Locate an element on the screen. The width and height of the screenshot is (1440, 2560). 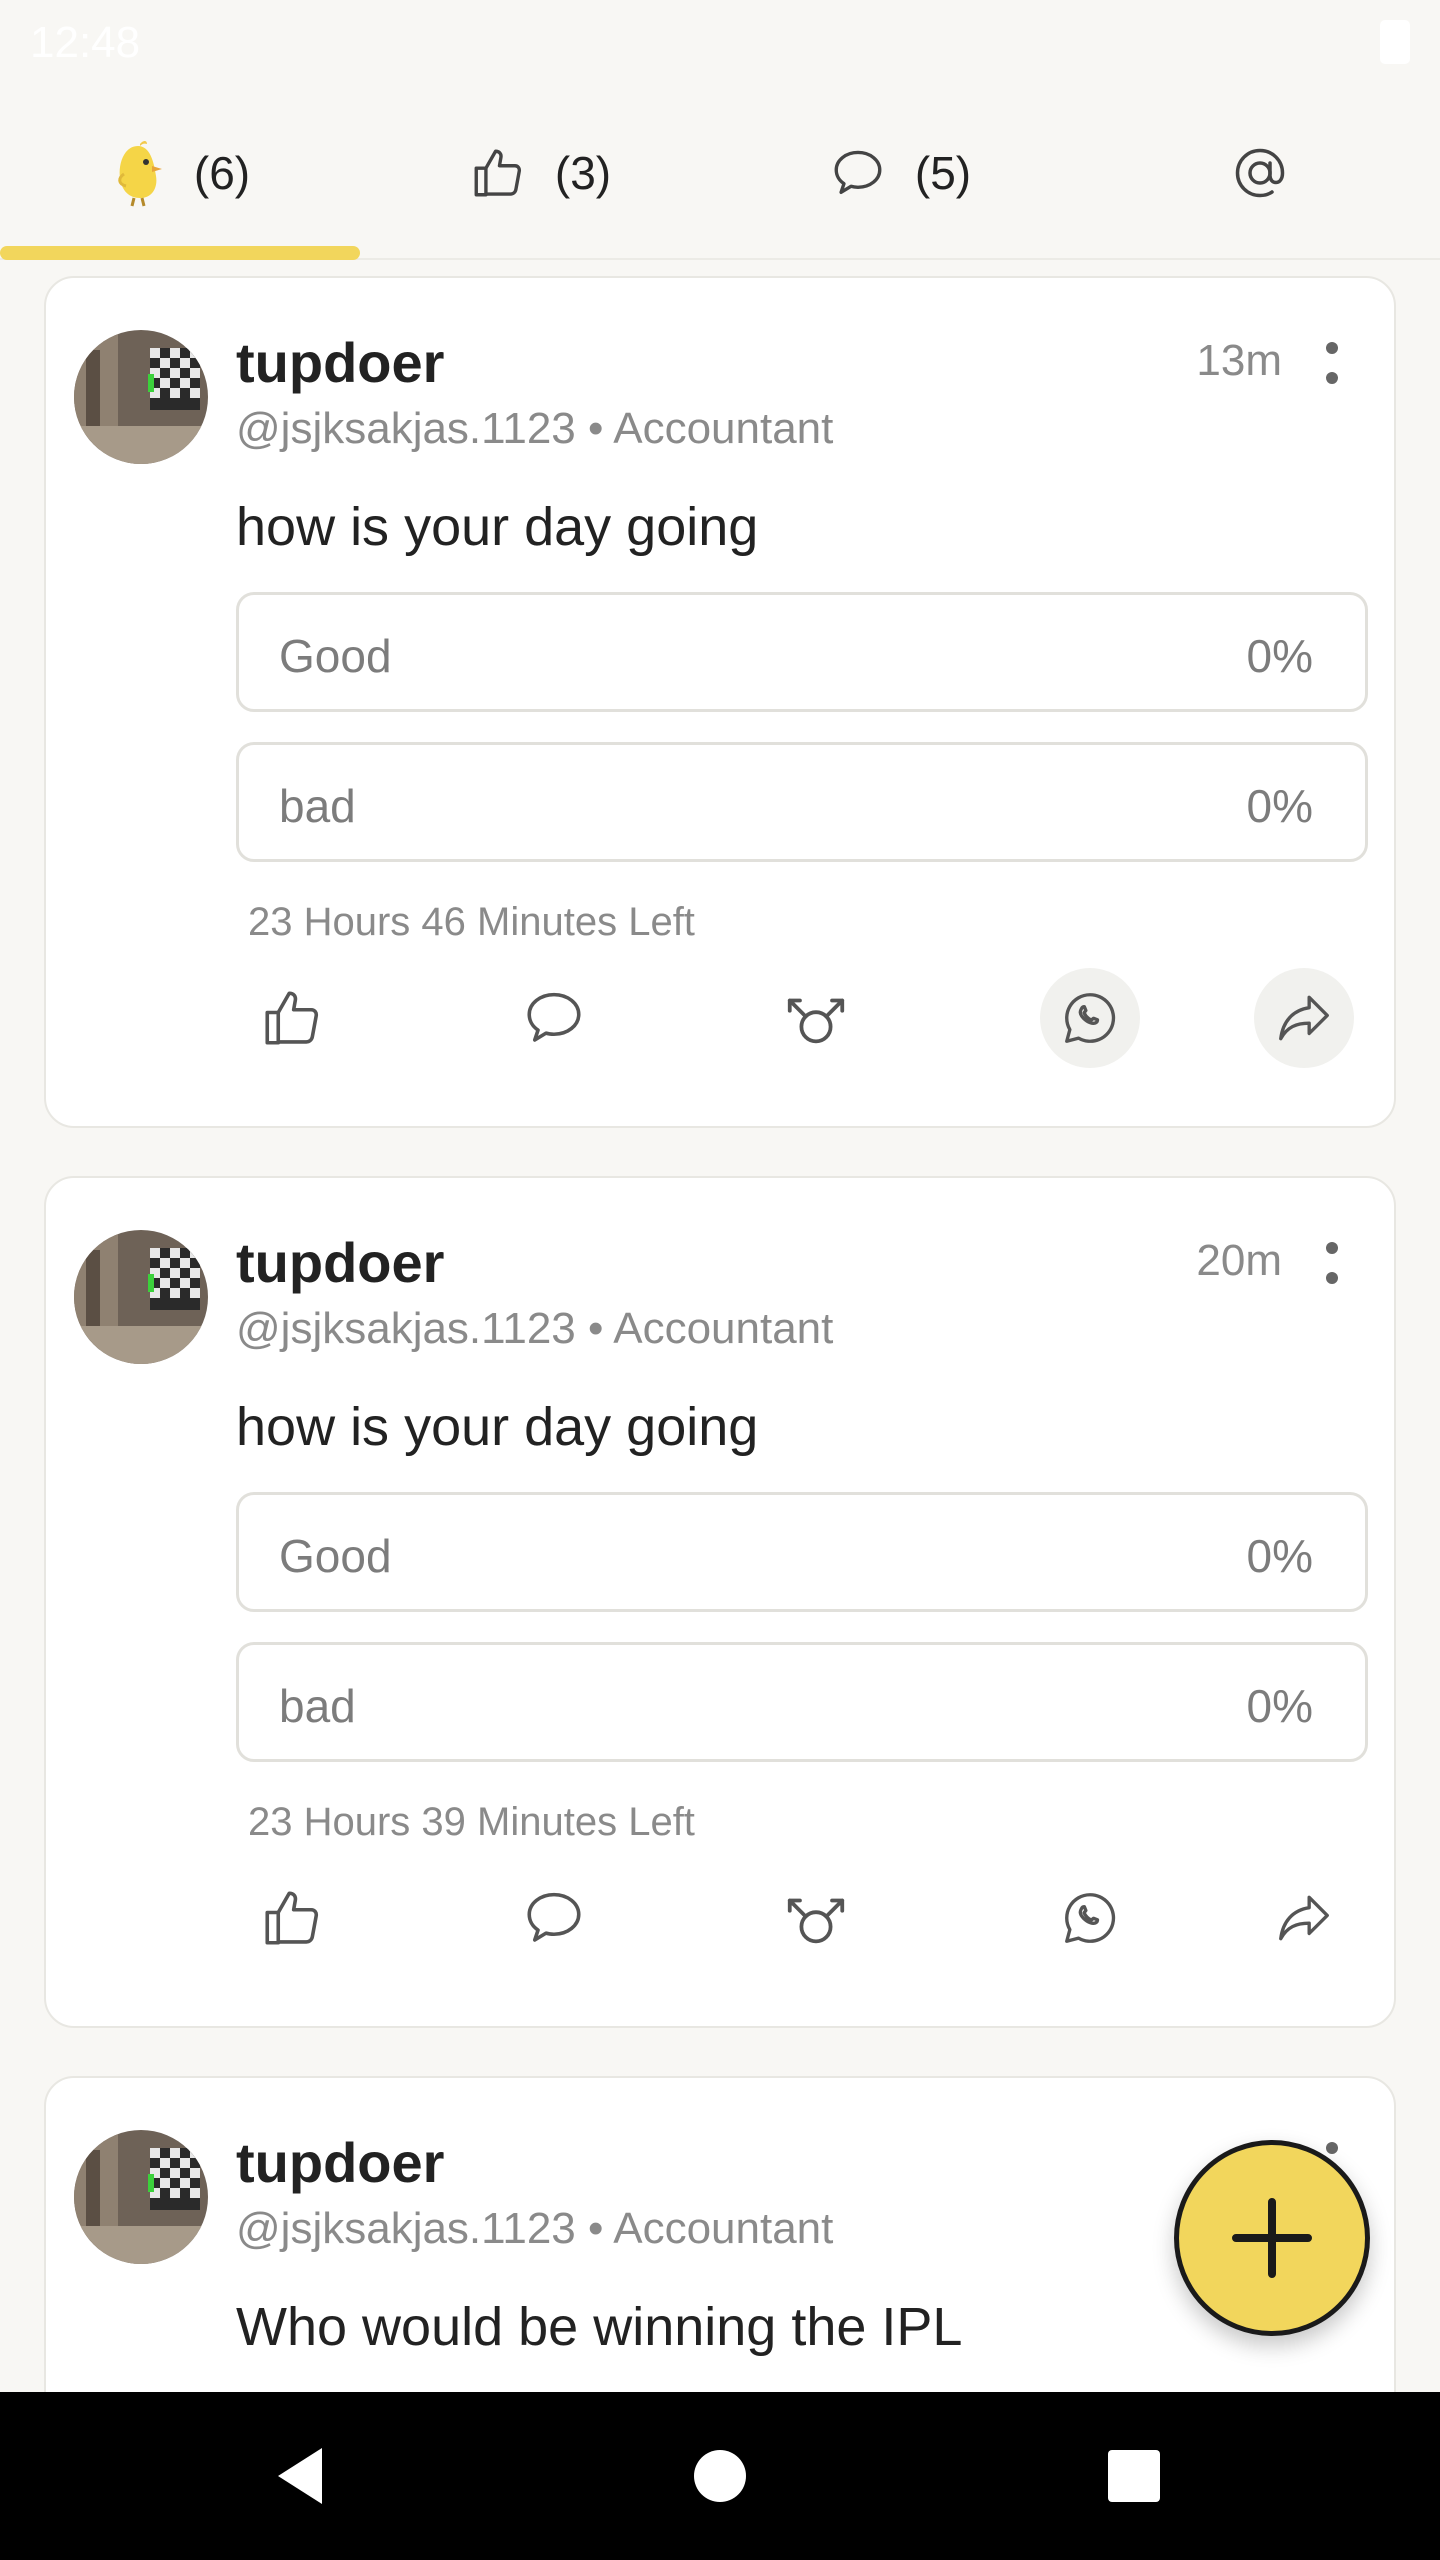
system-nav-bar is located at coordinates (720, 2476).